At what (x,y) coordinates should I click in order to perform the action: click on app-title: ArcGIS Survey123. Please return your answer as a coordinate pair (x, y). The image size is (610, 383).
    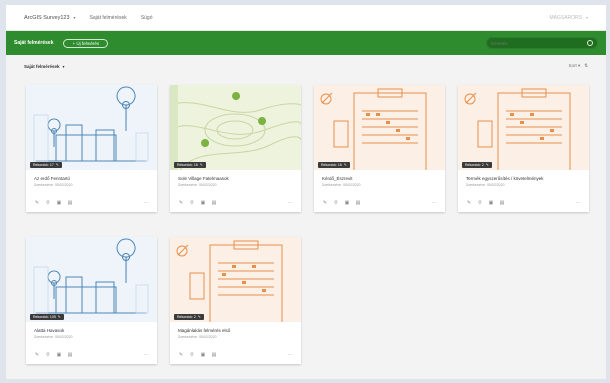
    Looking at the image, I should click on (47, 18).